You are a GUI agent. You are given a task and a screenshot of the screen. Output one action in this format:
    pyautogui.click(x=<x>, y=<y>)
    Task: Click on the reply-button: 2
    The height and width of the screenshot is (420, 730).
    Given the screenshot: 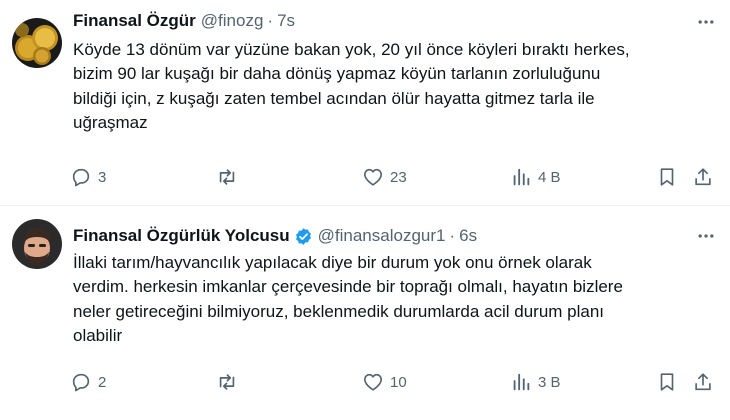 What is the action you would take?
    pyautogui.click(x=88, y=382)
    